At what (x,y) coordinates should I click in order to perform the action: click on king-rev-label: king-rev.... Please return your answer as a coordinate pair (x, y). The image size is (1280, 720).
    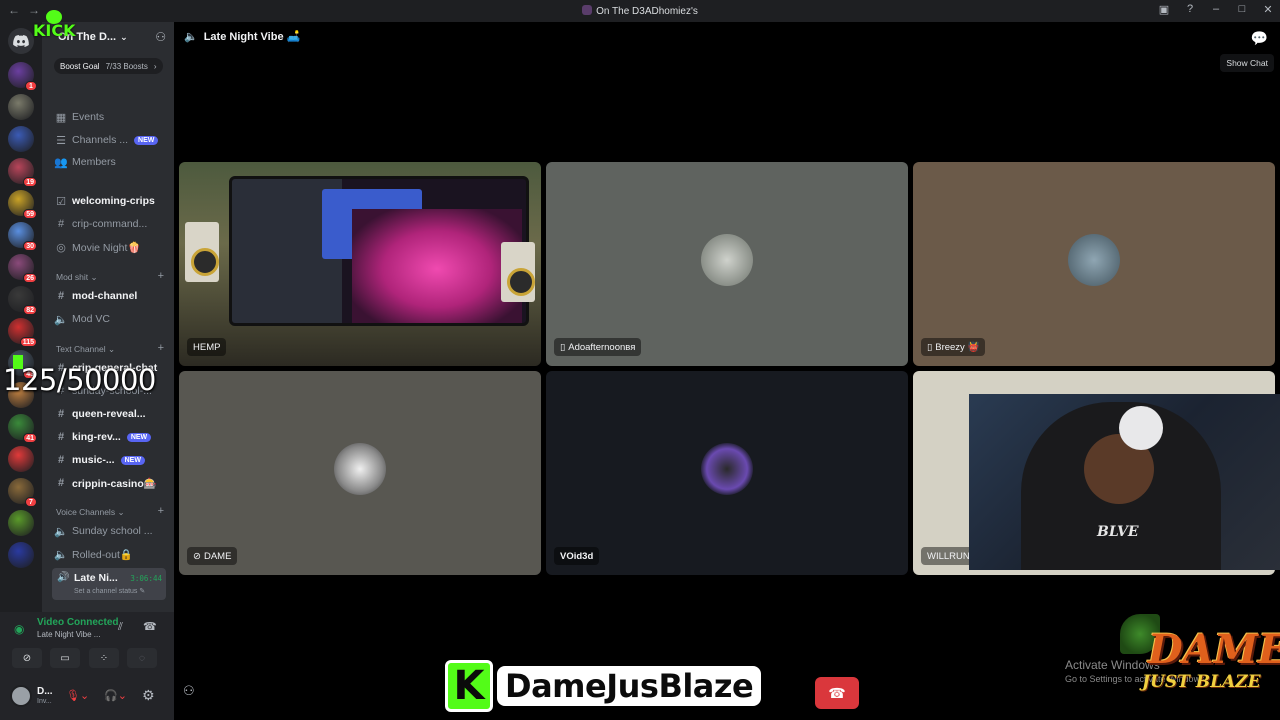
    Looking at the image, I should click on (96, 437).